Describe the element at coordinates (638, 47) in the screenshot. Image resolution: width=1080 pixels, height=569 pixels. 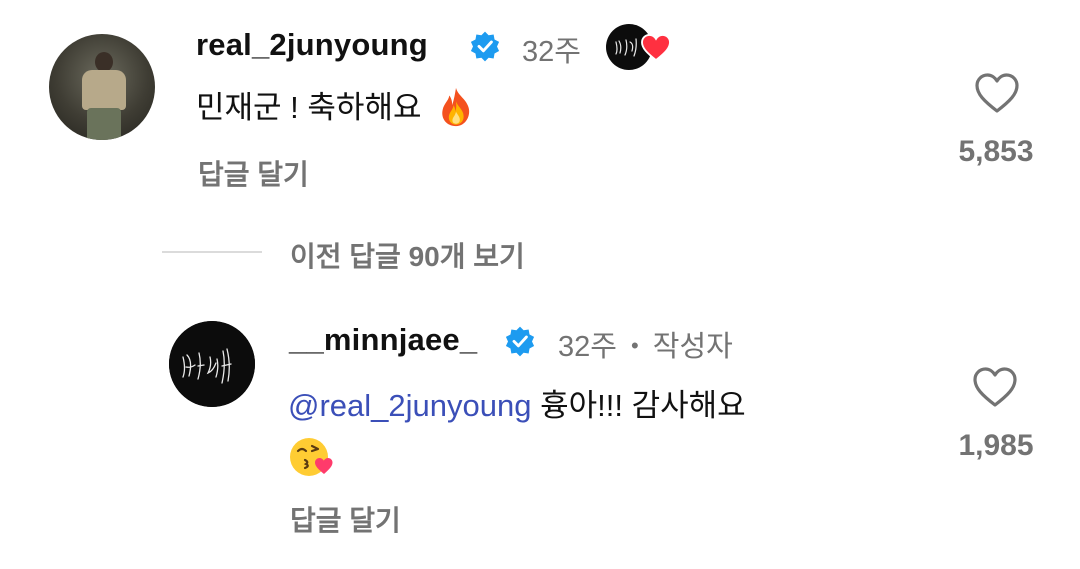
I see `liked-by-author-indicator` at that location.